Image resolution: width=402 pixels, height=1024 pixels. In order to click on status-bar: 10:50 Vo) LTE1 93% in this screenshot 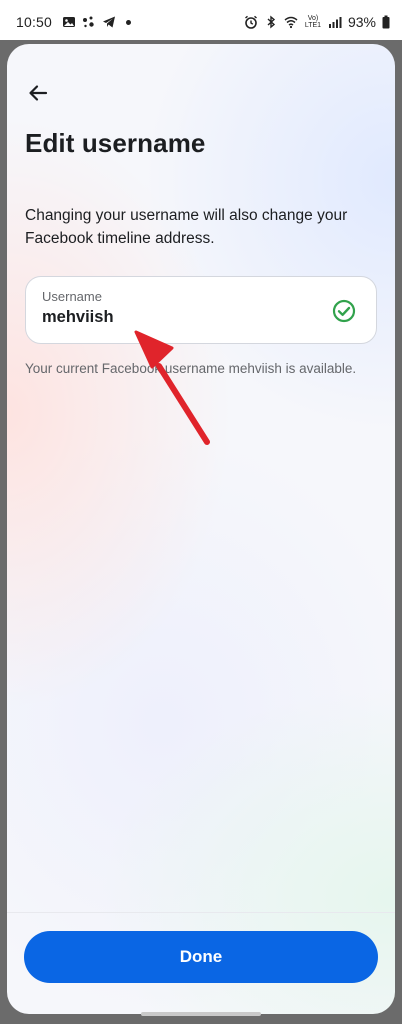, I will do `click(201, 22)`.